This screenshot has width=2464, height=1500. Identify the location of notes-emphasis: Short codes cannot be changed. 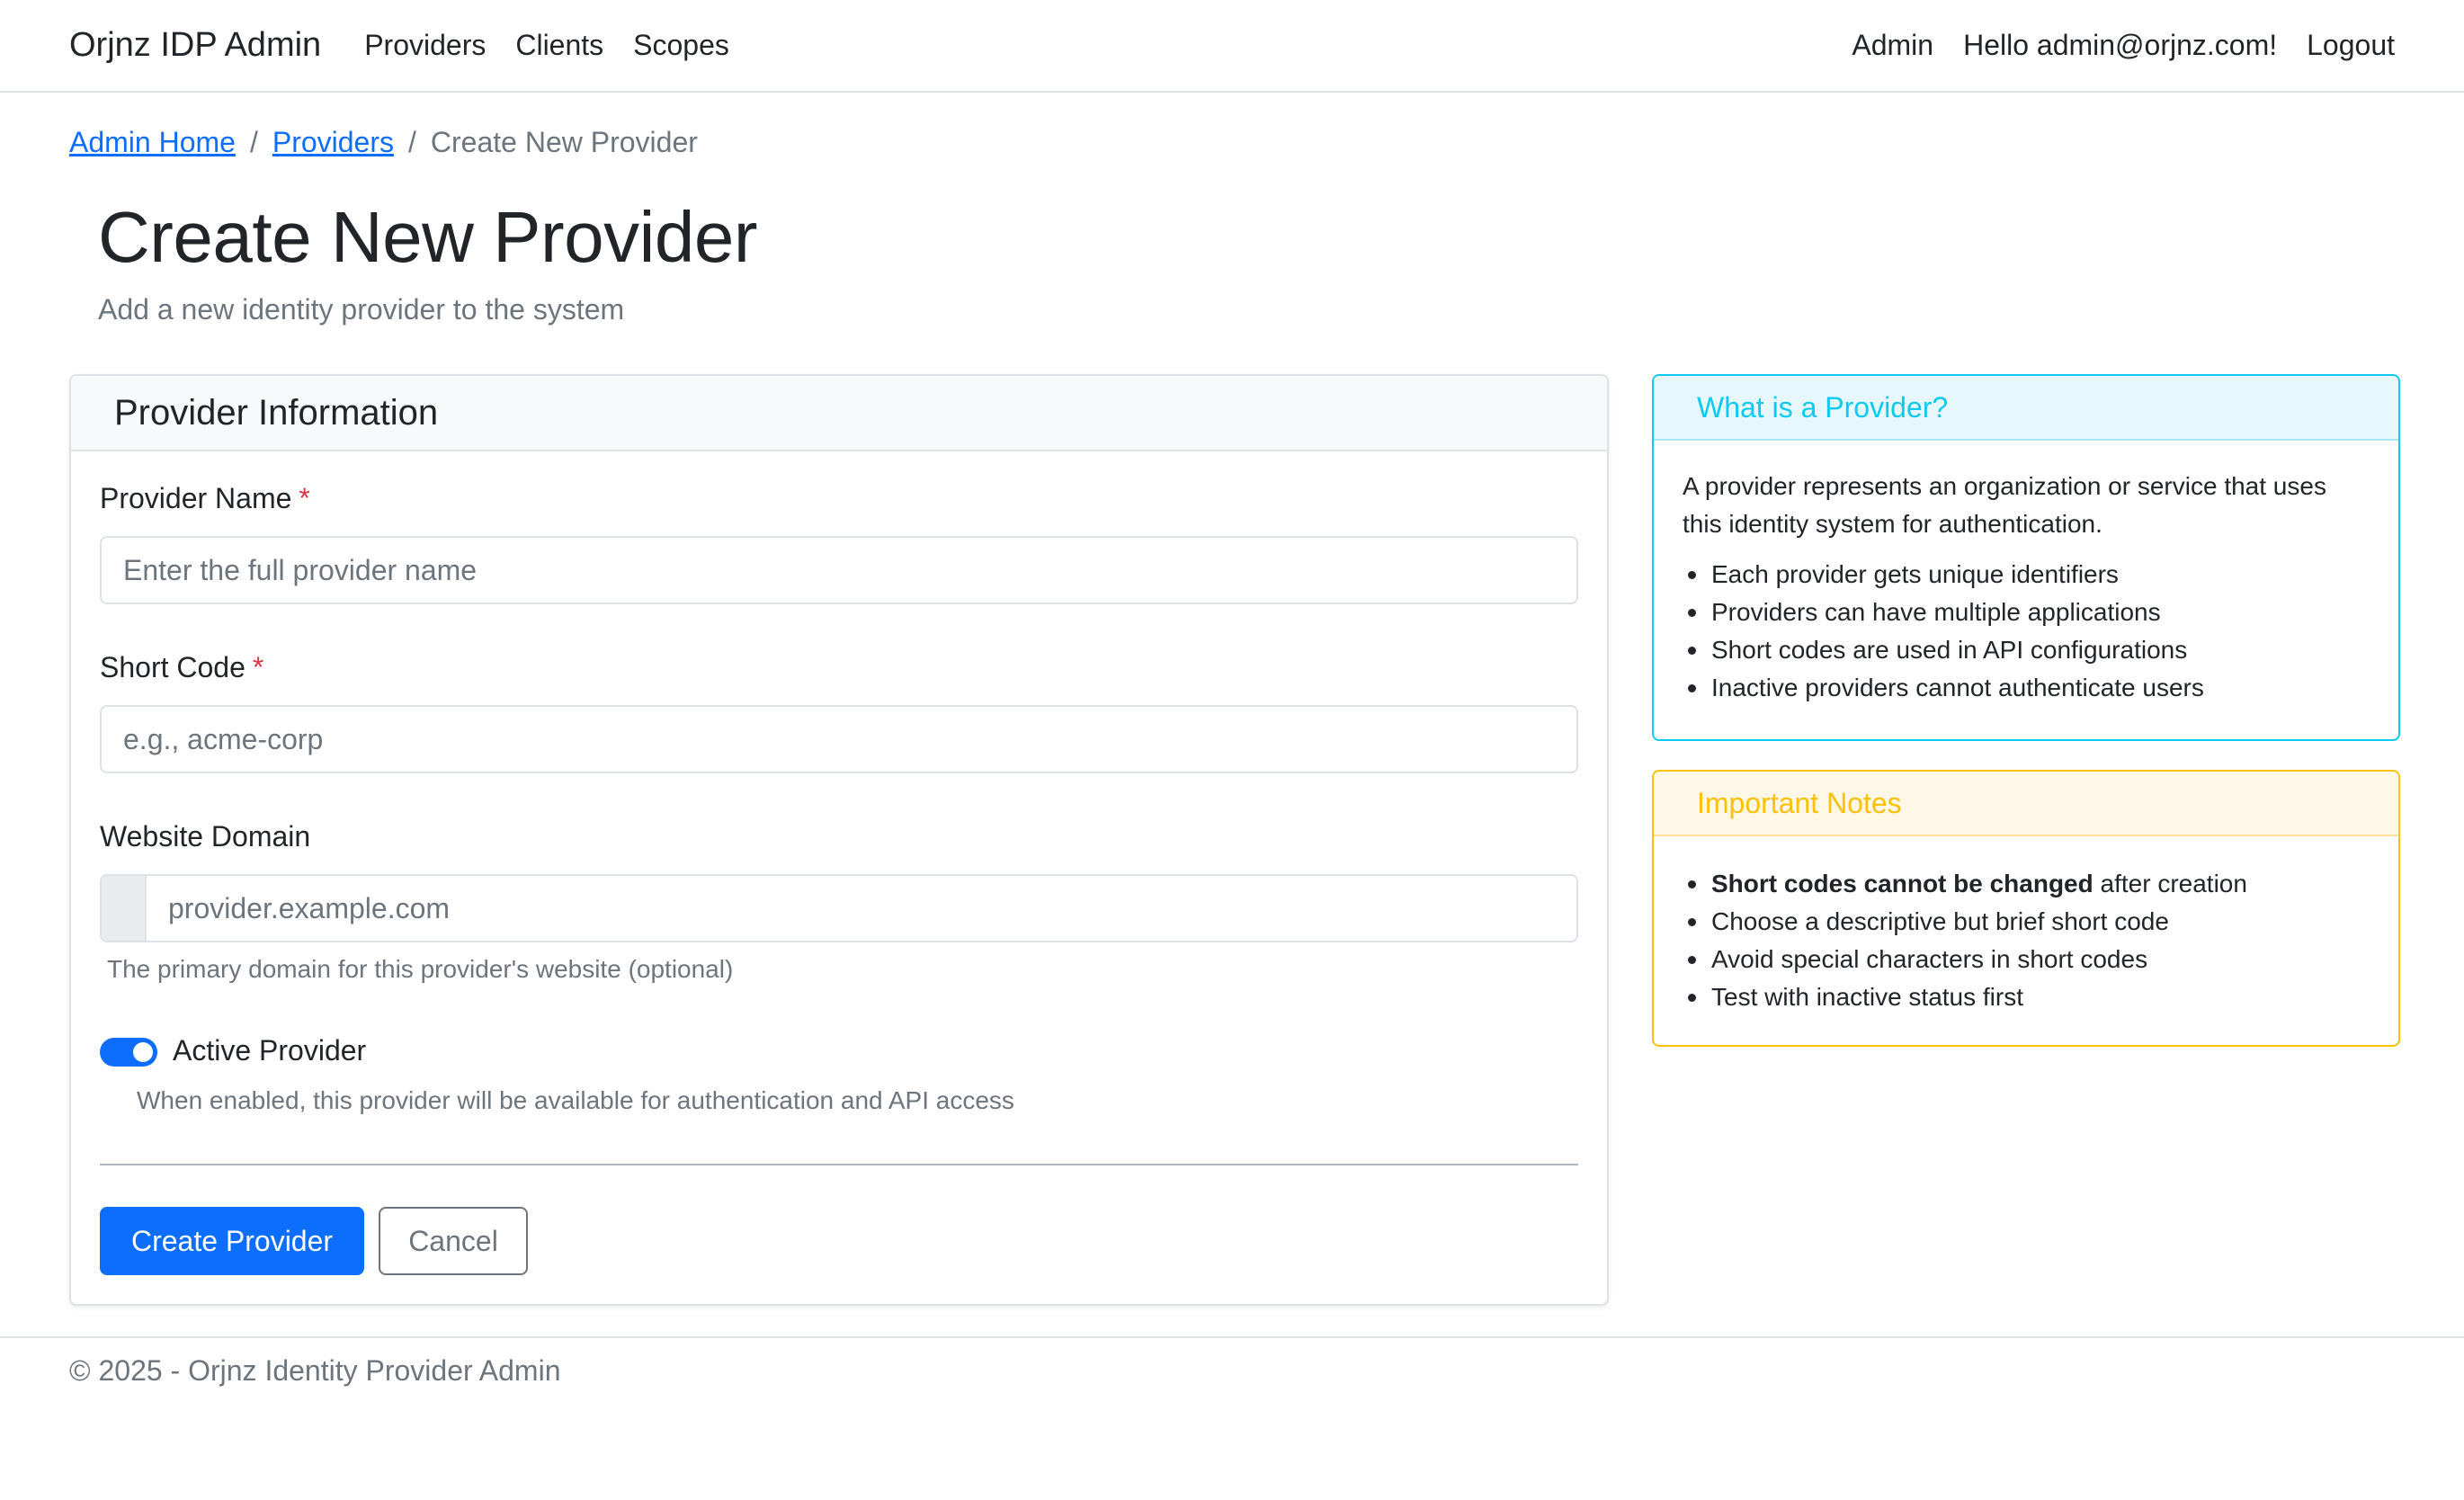
(1902, 884).